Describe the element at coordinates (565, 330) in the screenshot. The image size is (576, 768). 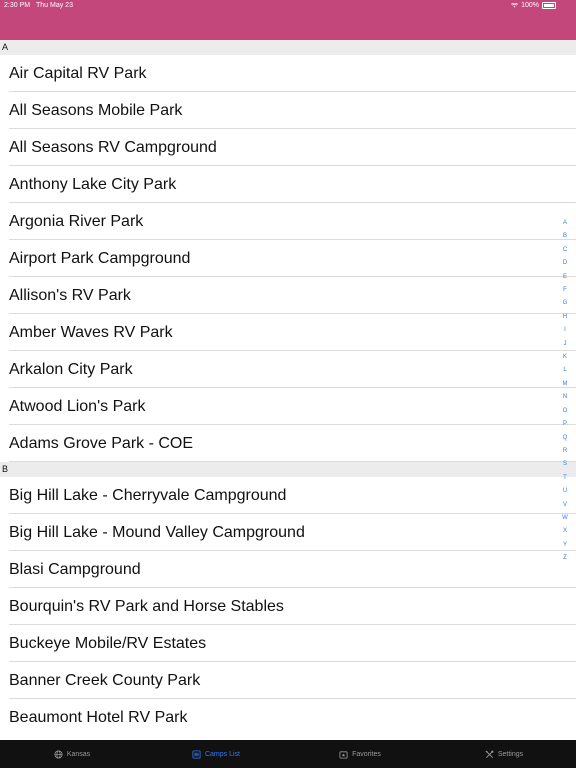
I see `index-letter: I` at that location.